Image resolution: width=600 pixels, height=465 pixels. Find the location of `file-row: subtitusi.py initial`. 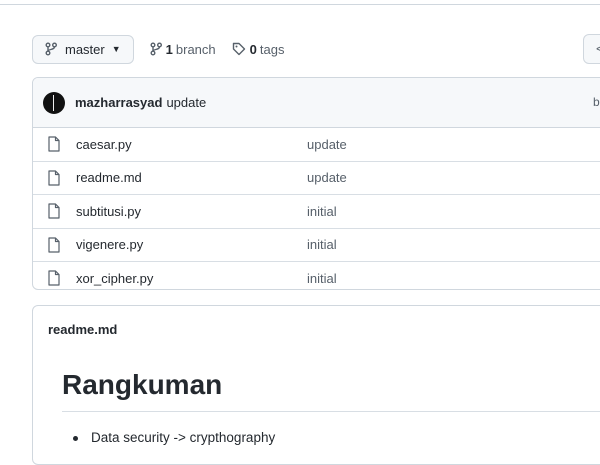

file-row: subtitusi.py initial is located at coordinates (316, 211).